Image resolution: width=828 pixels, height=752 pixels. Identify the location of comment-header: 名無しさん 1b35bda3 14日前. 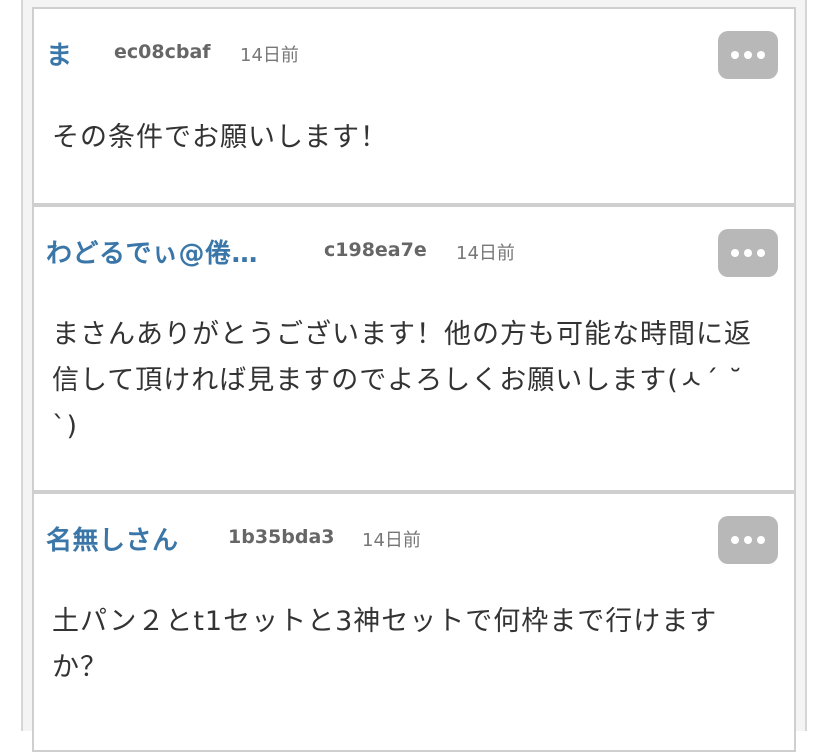
(412, 541).